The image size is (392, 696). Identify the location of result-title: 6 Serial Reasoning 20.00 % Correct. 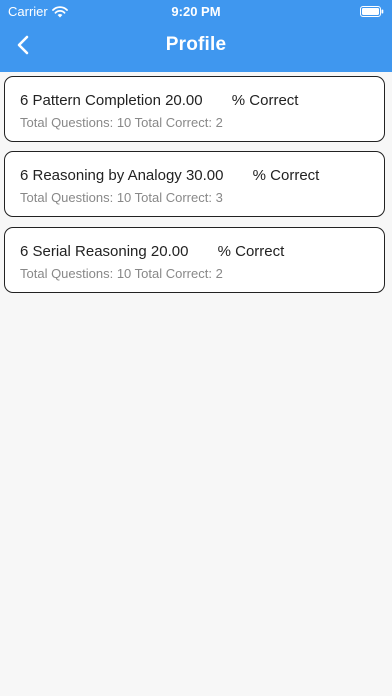
(152, 251).